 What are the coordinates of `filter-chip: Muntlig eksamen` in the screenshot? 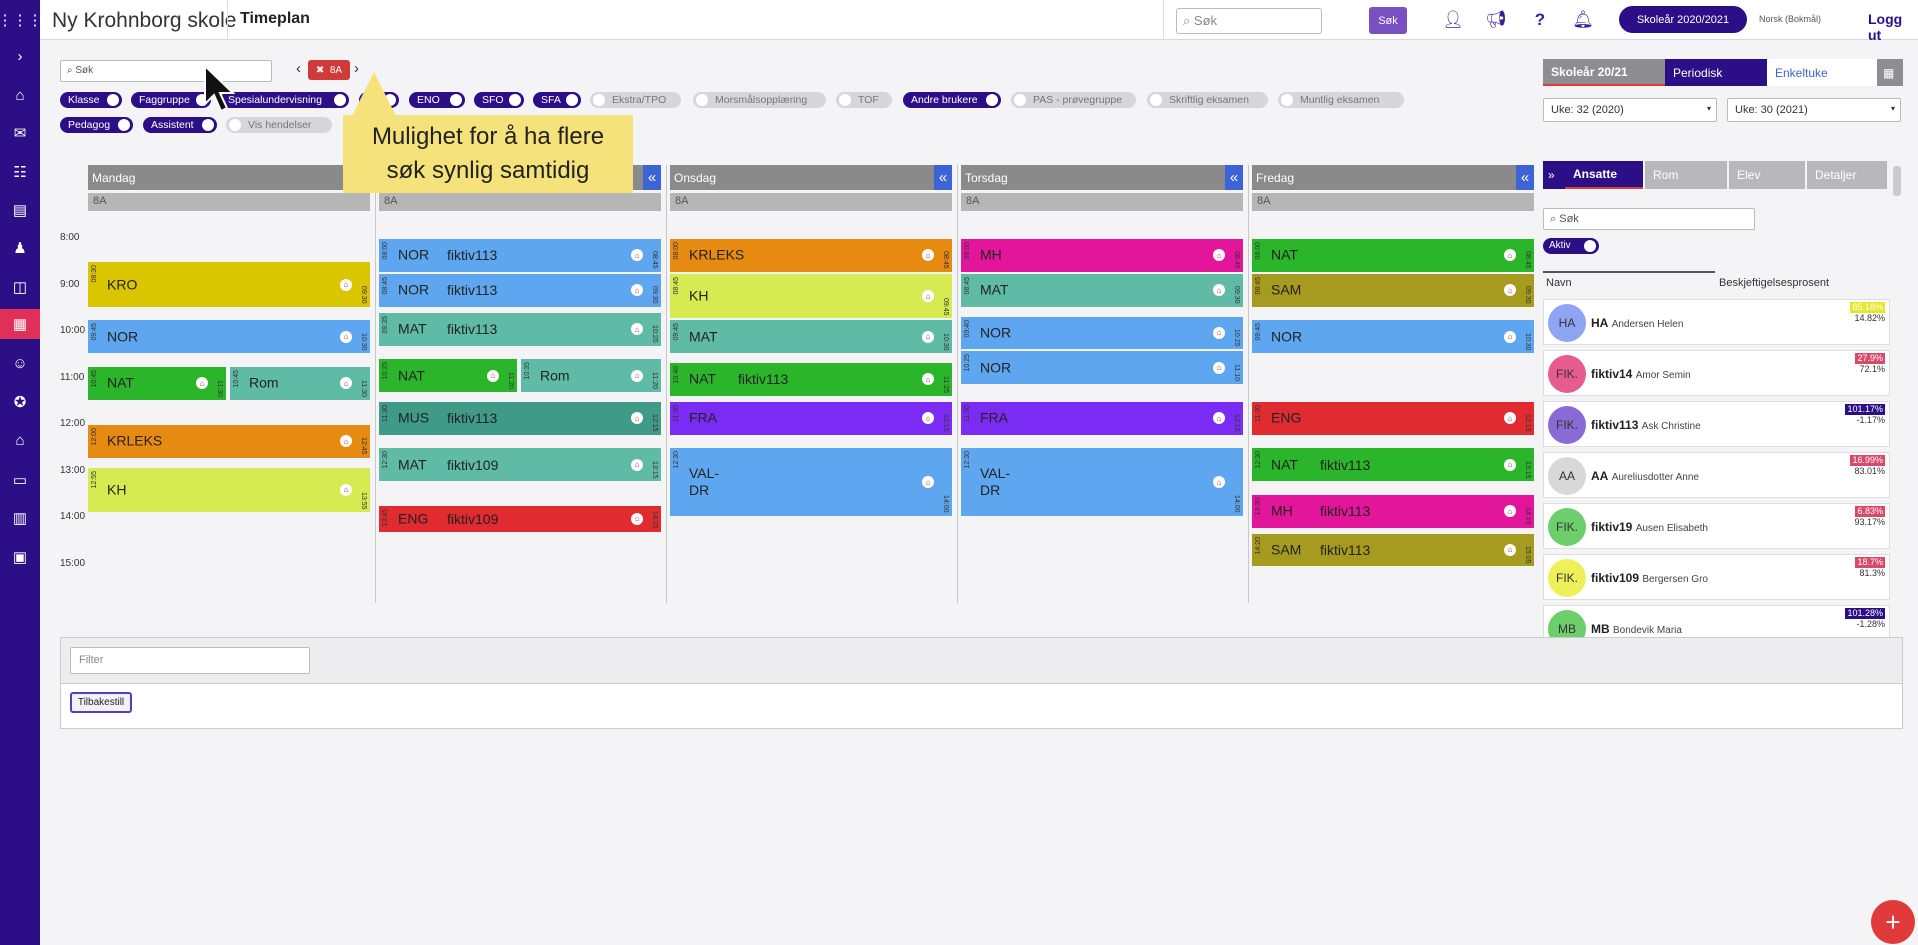 It's located at (1341, 100).